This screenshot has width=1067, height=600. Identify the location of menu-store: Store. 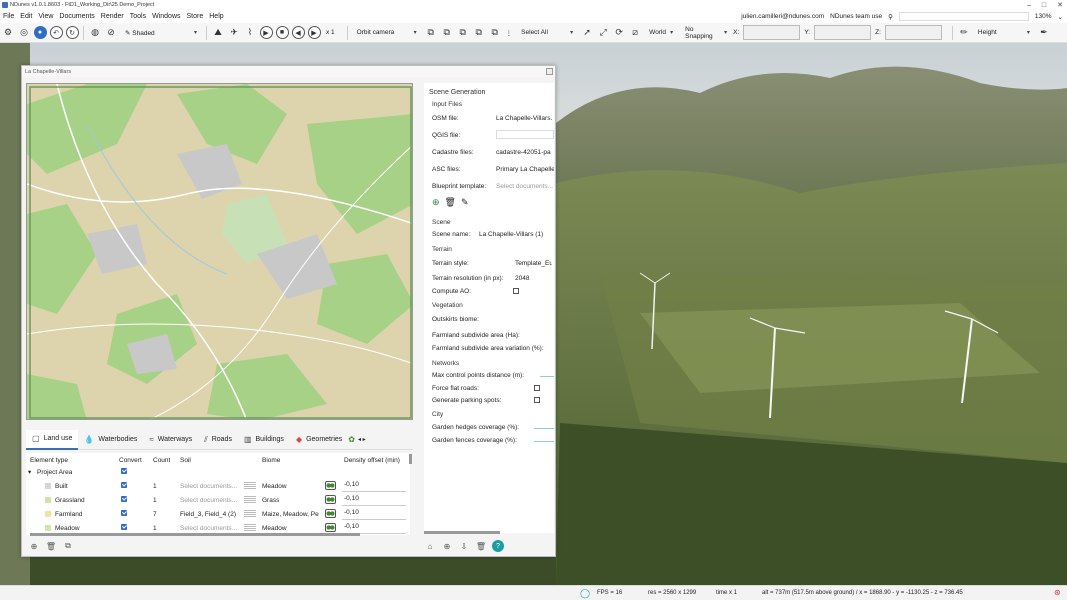
(195, 16).